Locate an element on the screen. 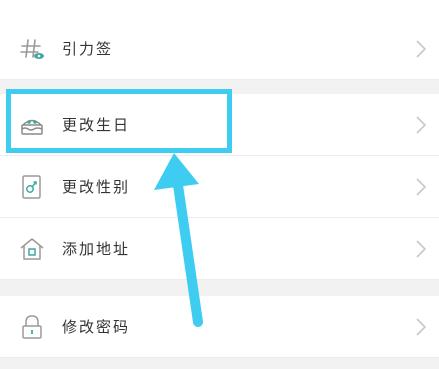 This screenshot has height=369, width=439. top-strip is located at coordinates (219, 9).